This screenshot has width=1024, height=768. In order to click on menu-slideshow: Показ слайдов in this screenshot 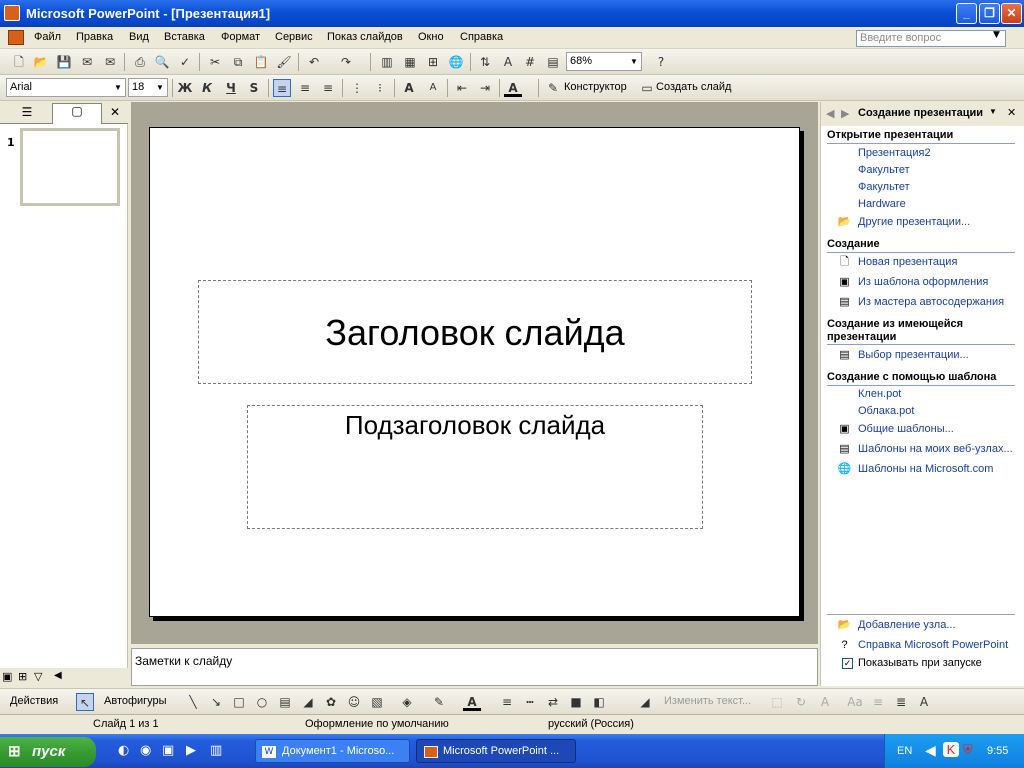, I will do `click(365, 37)`.